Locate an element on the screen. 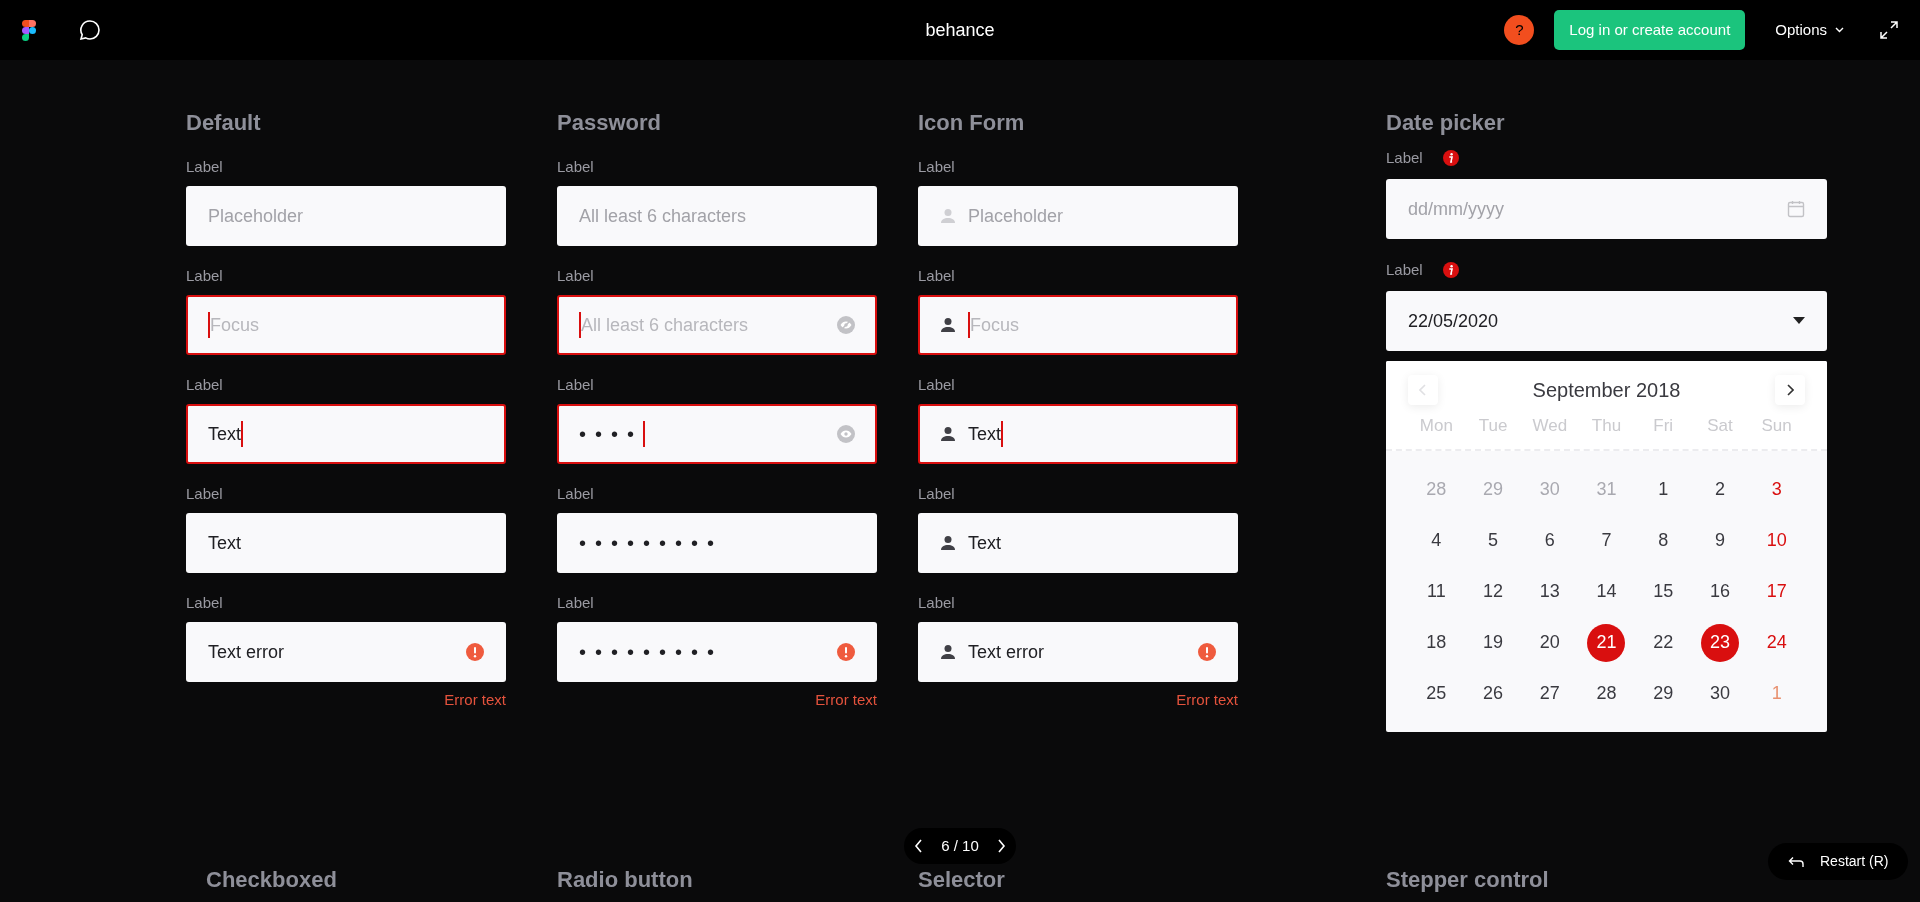 Image resolution: width=1920 pixels, height=902 pixels. calendar-day: 11 is located at coordinates (1436, 591).